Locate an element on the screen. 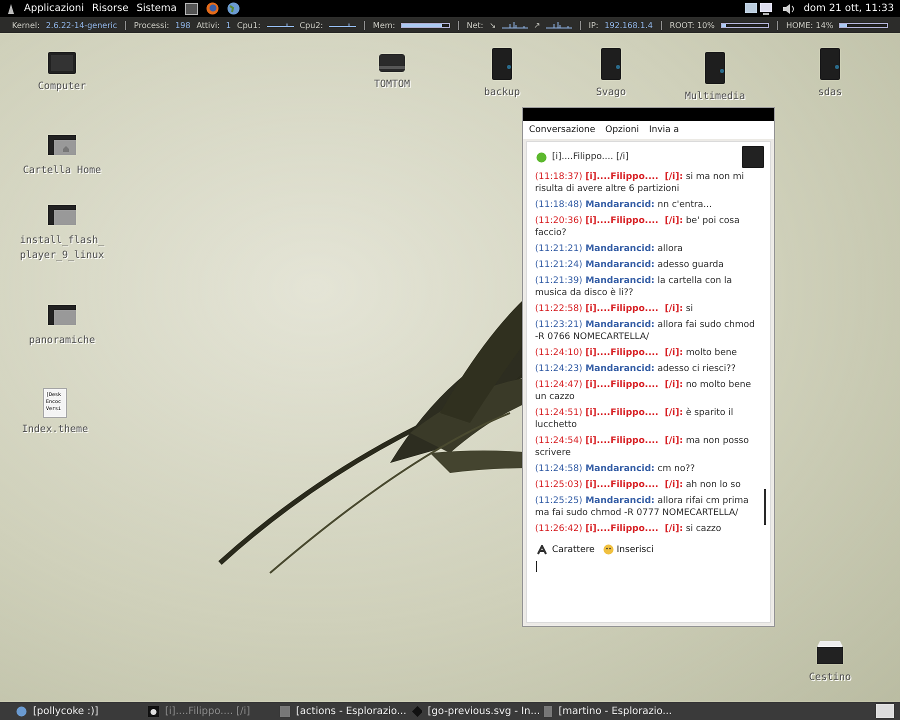 Image resolution: width=900 pixels, height=720 pixels. desktop-icon-label: backup is located at coordinates (502, 92).